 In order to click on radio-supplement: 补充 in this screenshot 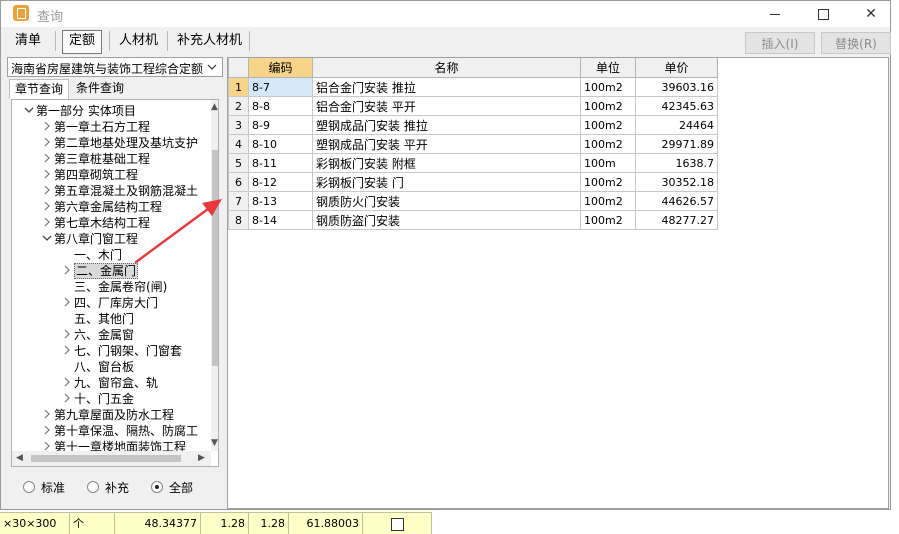, I will do `click(108, 488)`.